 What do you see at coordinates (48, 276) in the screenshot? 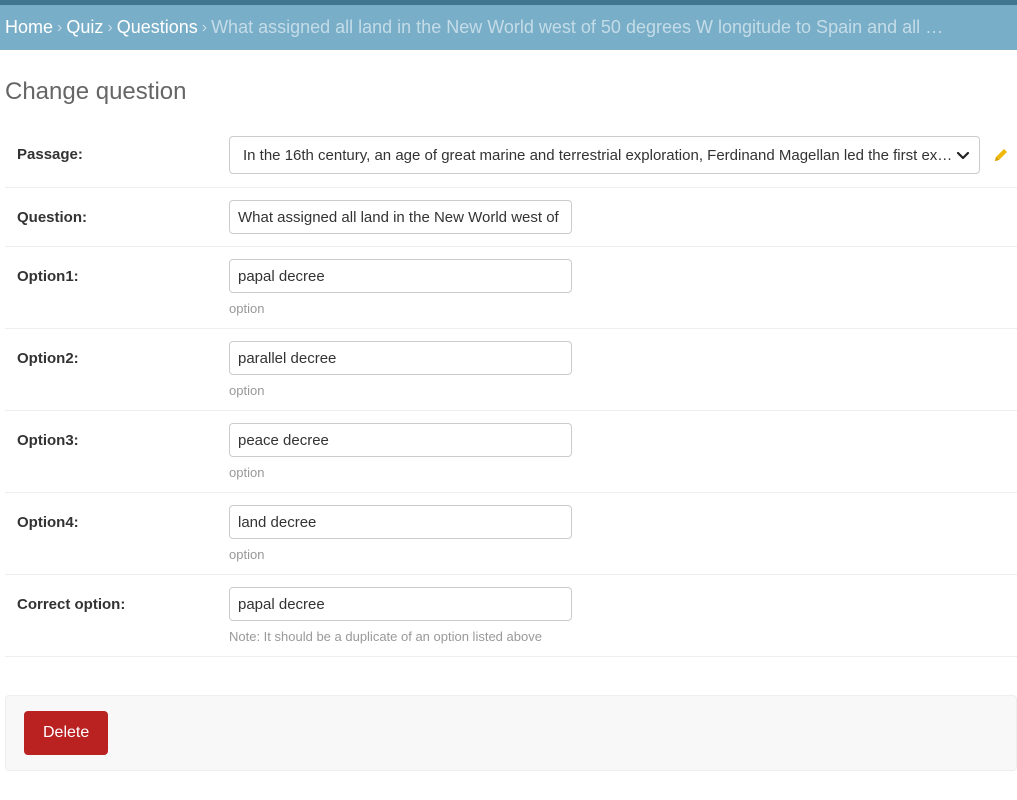
I see `option1-label: Option1:` at bounding box center [48, 276].